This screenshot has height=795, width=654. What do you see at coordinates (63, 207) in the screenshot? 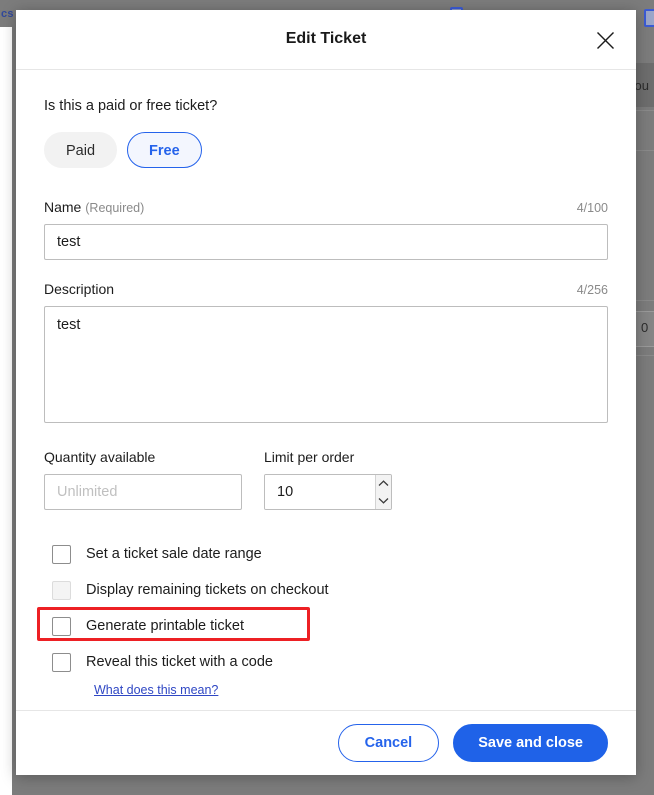
I see `name-label-text: Name` at bounding box center [63, 207].